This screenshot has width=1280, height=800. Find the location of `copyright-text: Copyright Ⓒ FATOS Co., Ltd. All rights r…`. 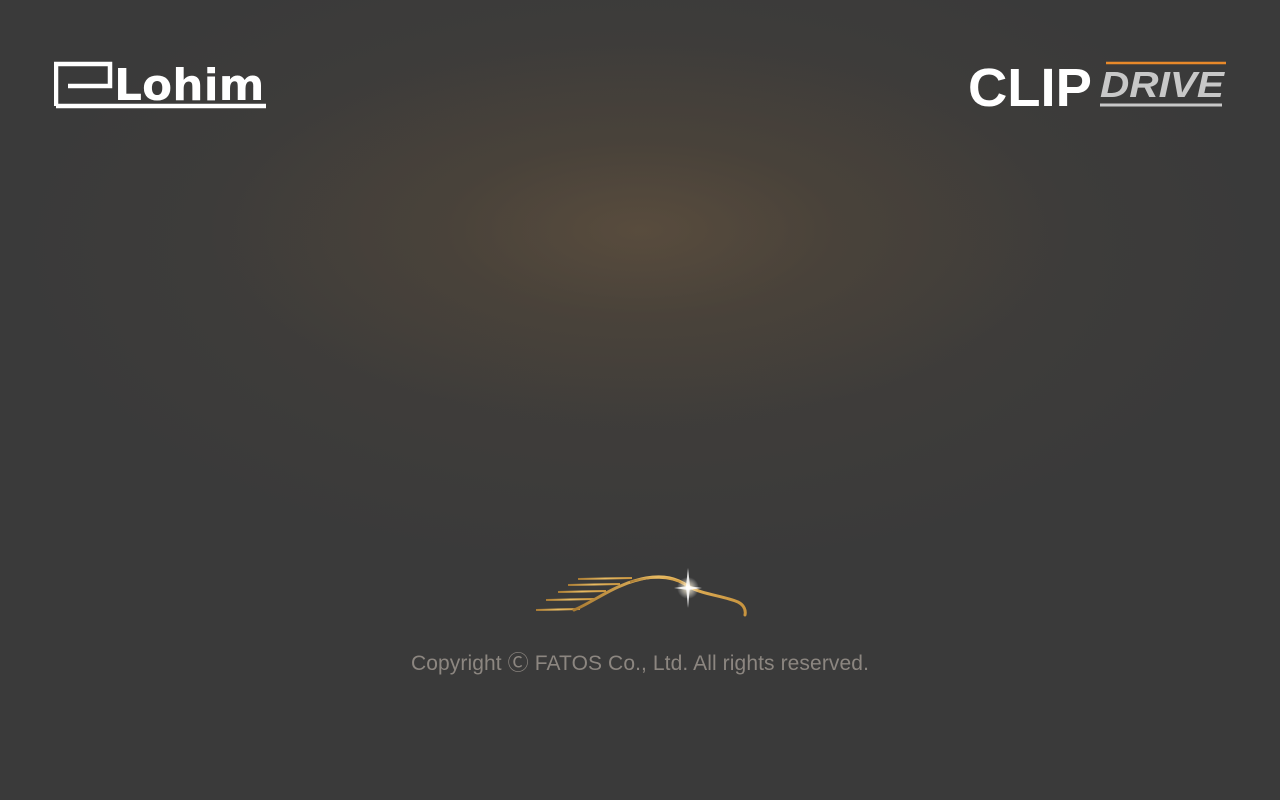

copyright-text: Copyright Ⓒ FATOS Co., Ltd. All rights r… is located at coordinates (640, 663).